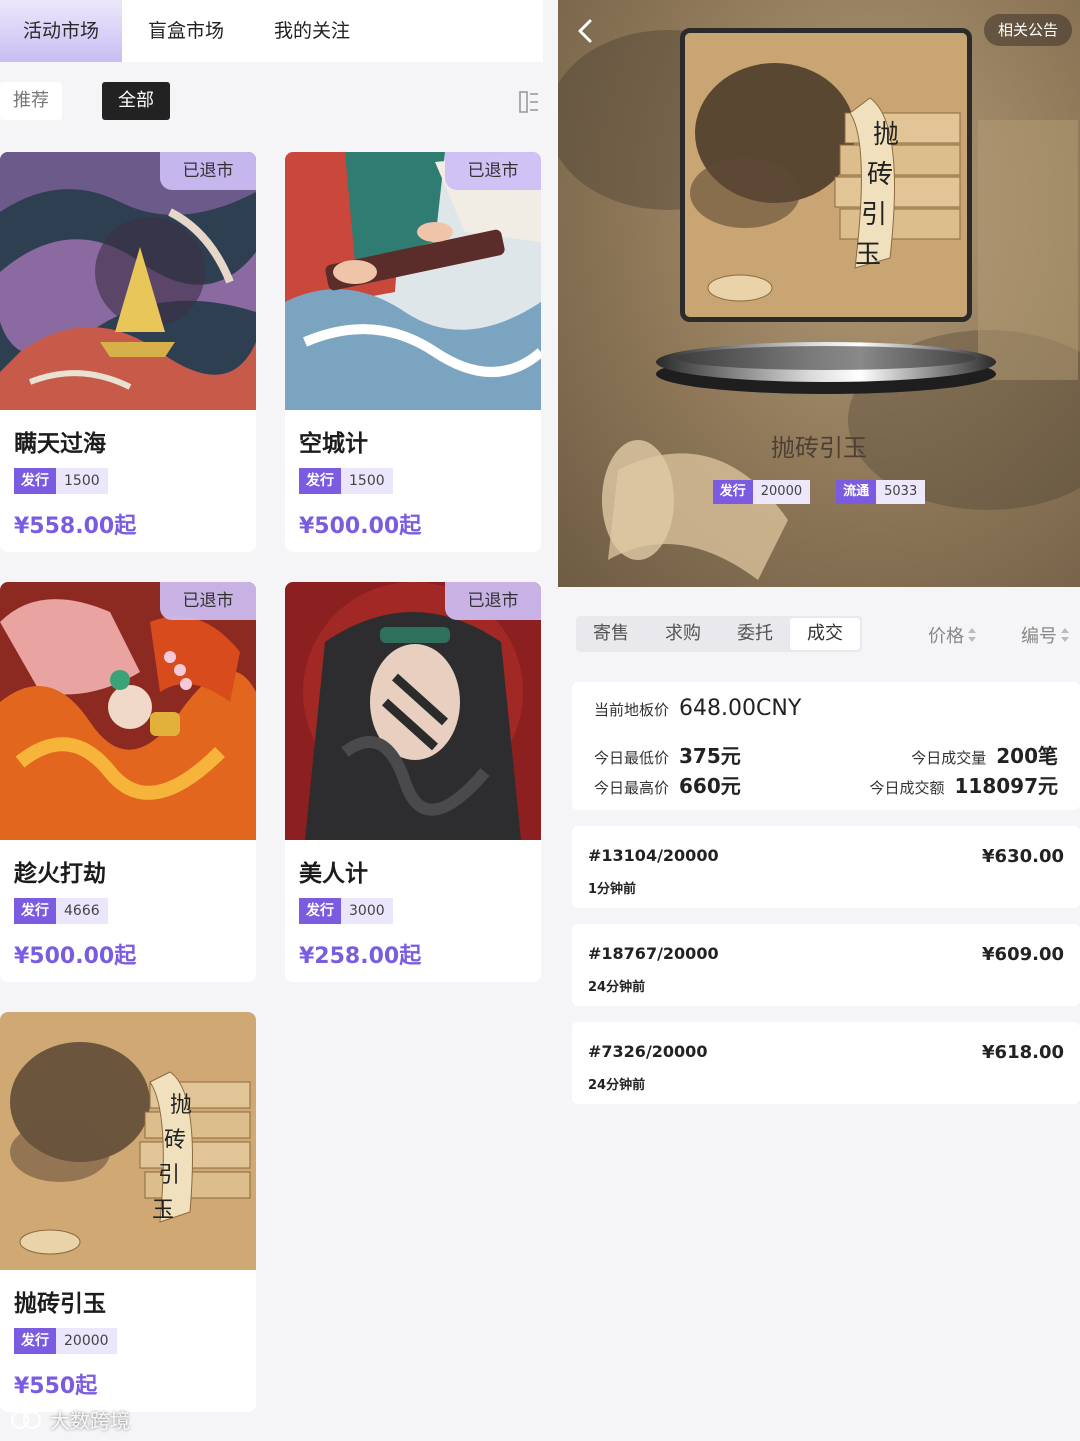  I want to click on watermark: 大数跨境, so click(70, 1419).